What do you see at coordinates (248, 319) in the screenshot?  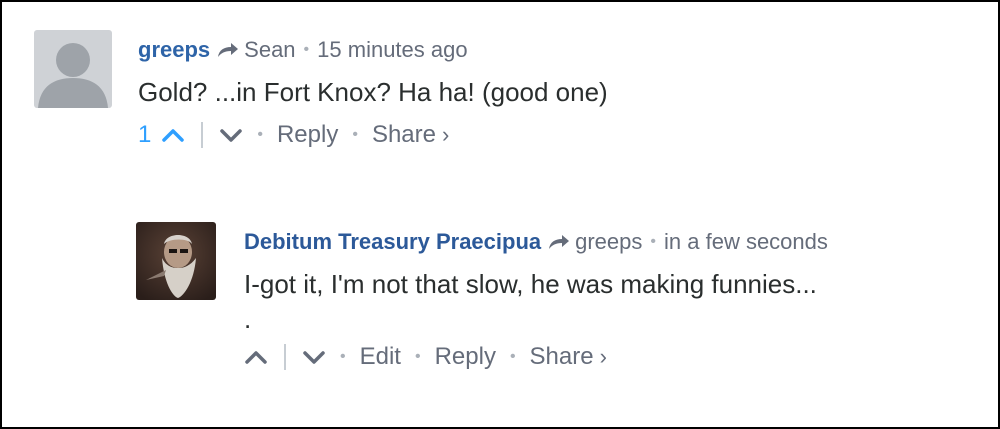 I see `comment-text-extra: .` at bounding box center [248, 319].